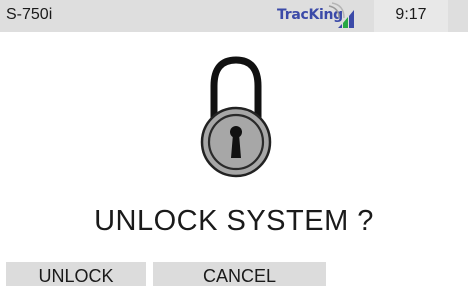  I want to click on clock-box: 9:17, so click(411, 16).